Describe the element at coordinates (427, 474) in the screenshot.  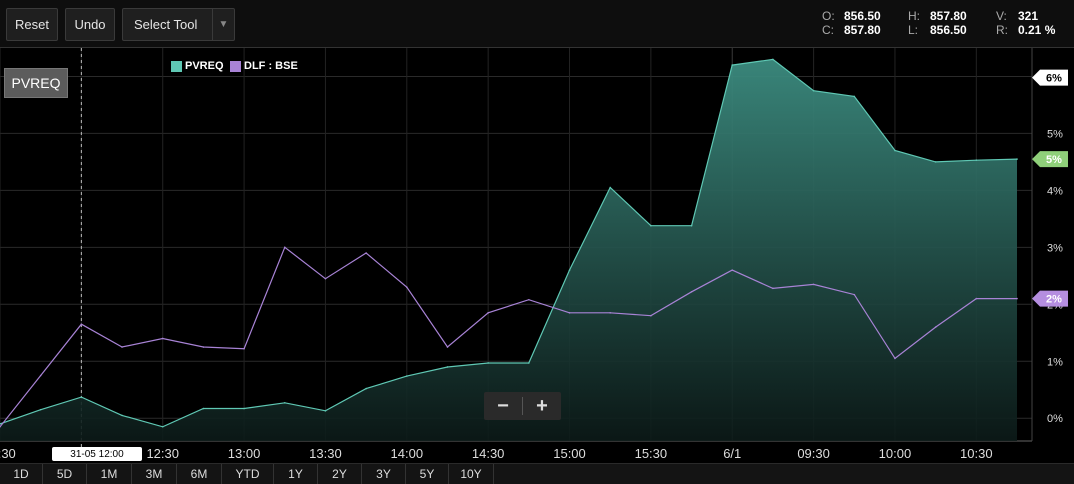
I see `range-button: 5Y` at that location.